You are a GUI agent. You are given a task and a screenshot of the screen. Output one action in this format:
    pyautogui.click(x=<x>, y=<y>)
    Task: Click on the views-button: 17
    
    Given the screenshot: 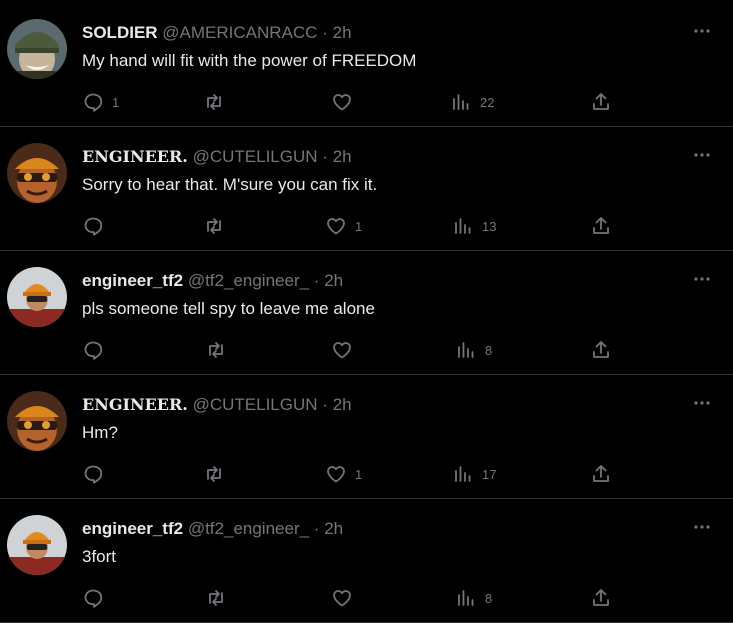 What is the action you would take?
    pyautogui.click(x=474, y=474)
    